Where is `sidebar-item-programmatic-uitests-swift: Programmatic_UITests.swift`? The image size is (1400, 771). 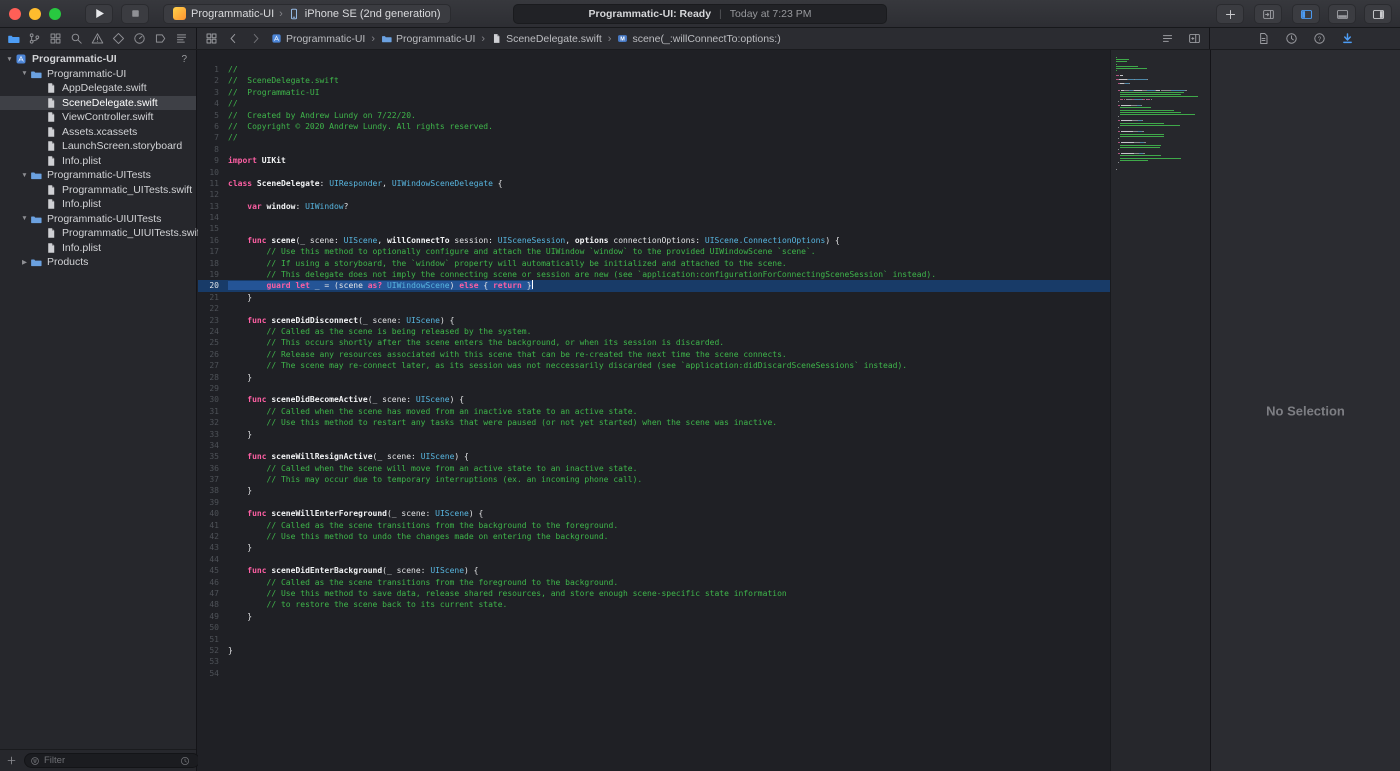
sidebar-item-programmatic-uitests-swift: Programmatic_UITests.swift is located at coordinates (98, 190).